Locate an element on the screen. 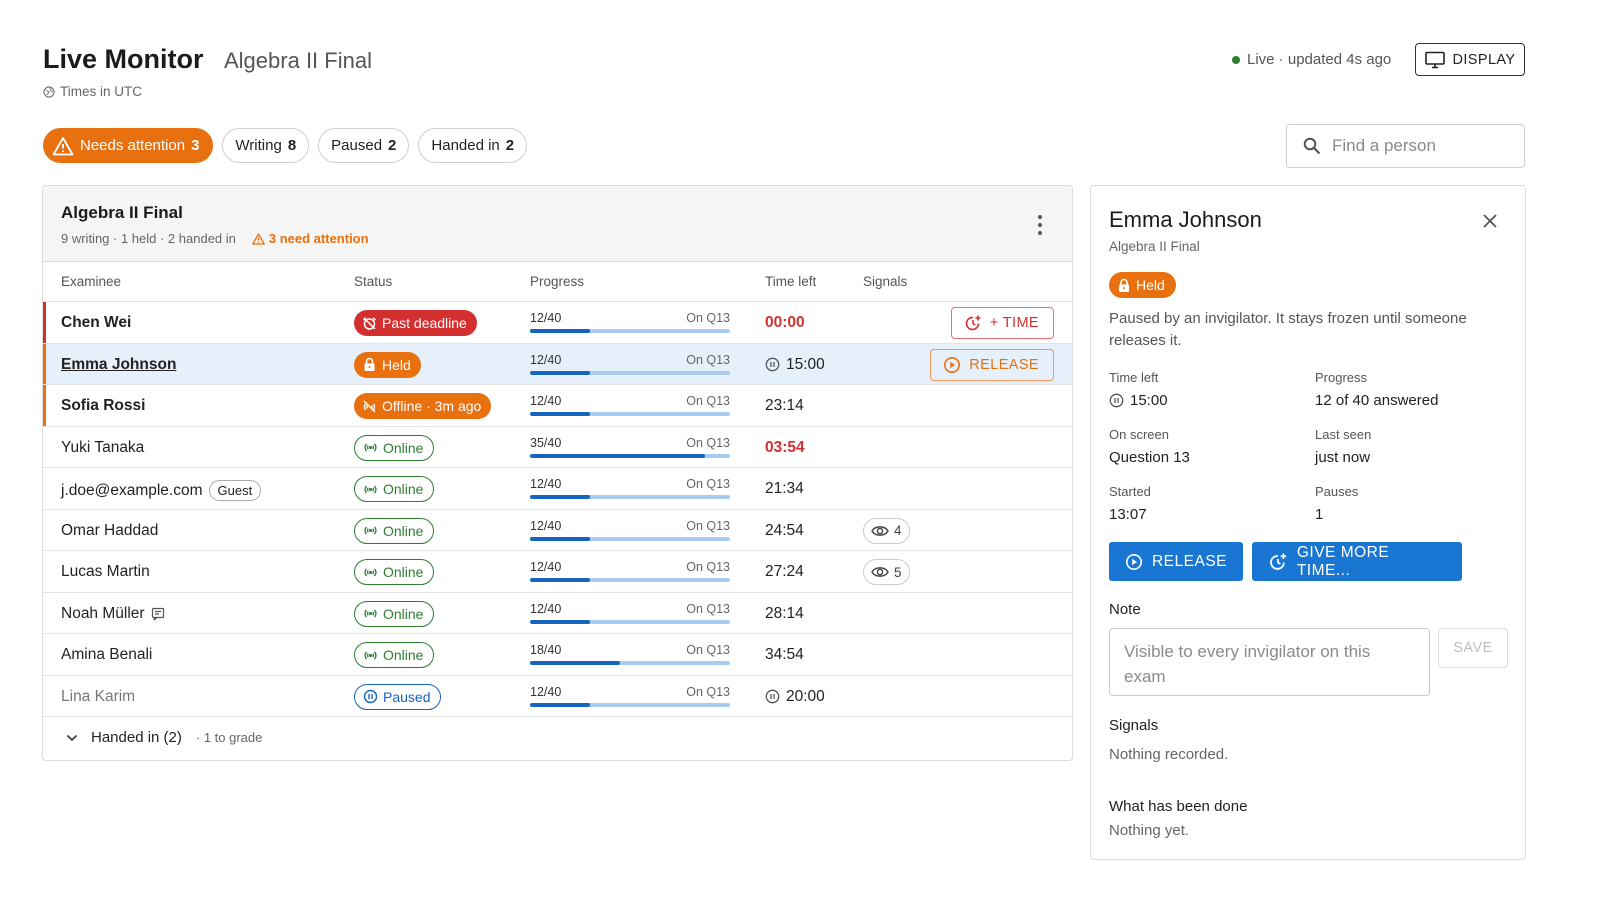 This screenshot has height=906, width=1600. examinee-name: Noah Müller is located at coordinates (103, 613).